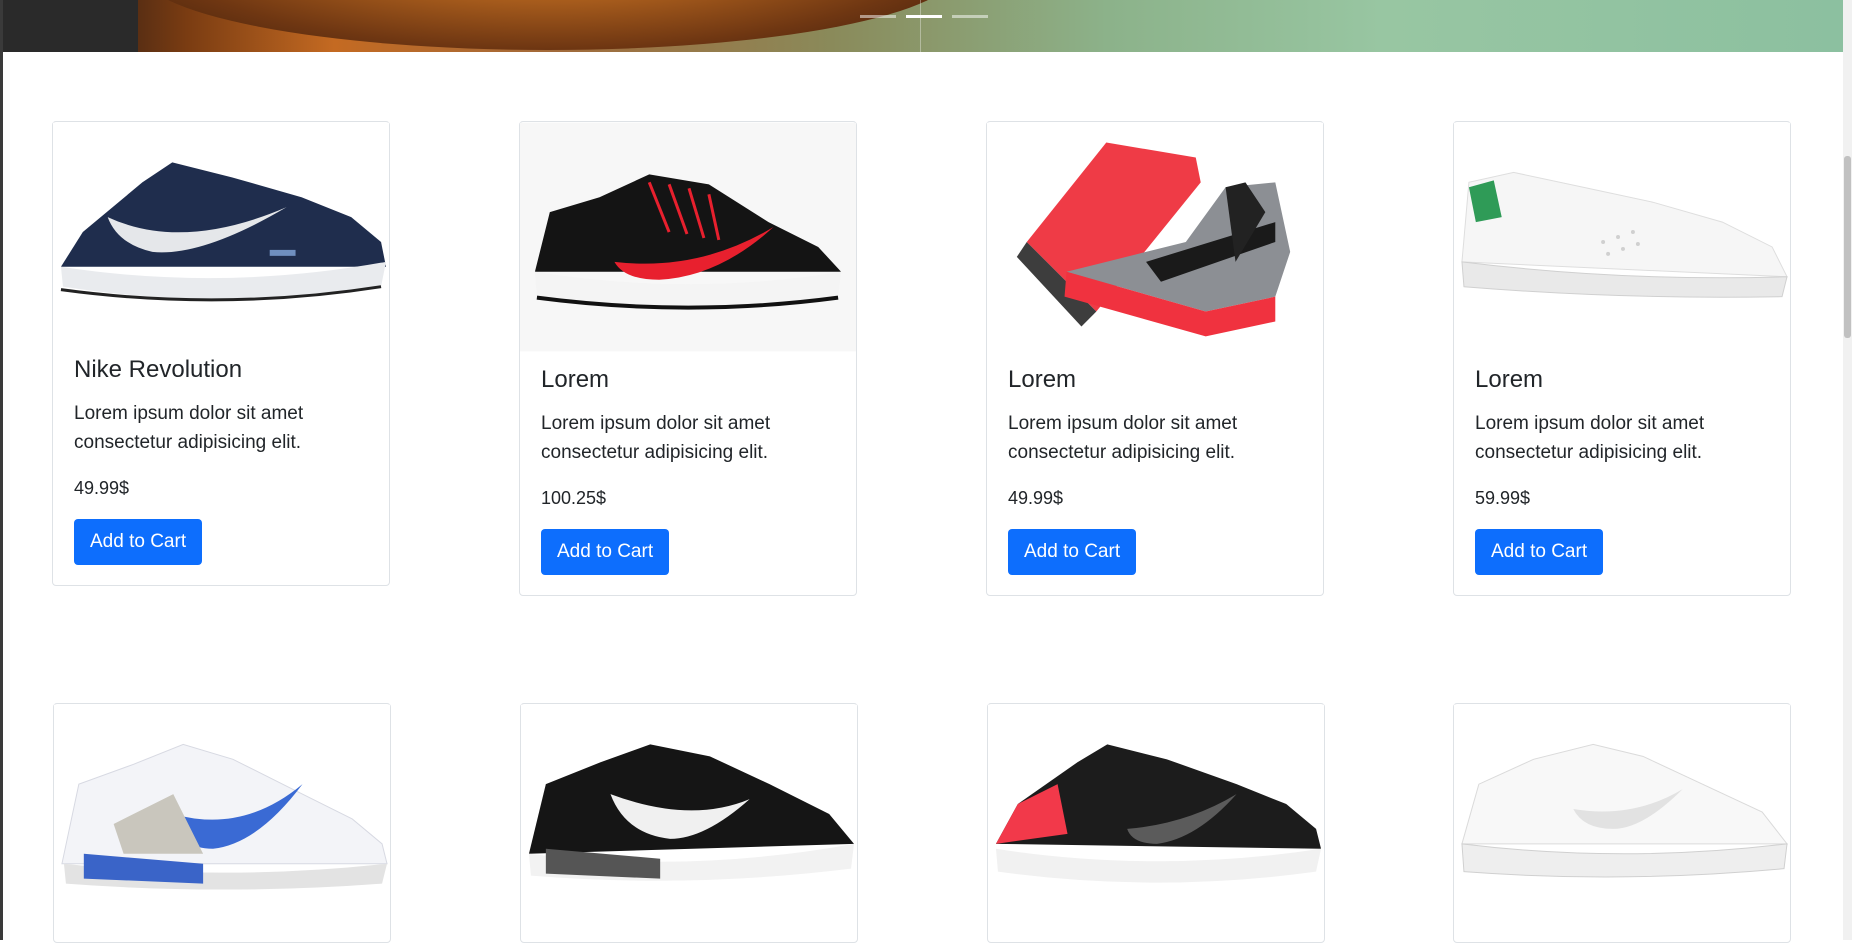  Describe the element at coordinates (70, 26) in the screenshot. I see `hero-shadow` at that location.